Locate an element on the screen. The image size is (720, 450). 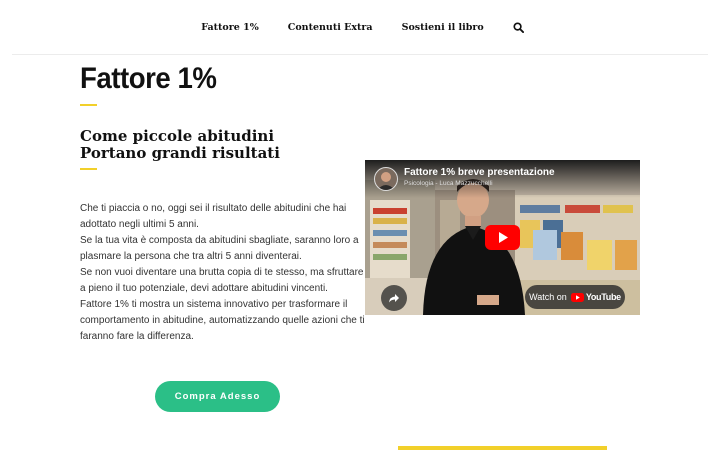
title-accent-line is located at coordinates (88, 105).